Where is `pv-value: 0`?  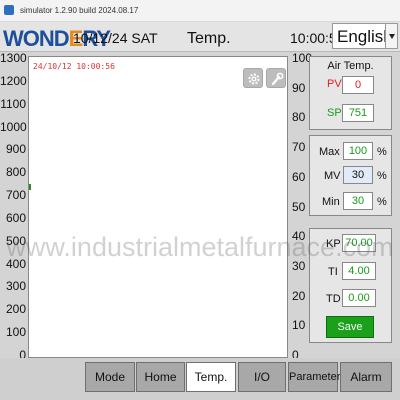
pv-value: 0 is located at coordinates (358, 85).